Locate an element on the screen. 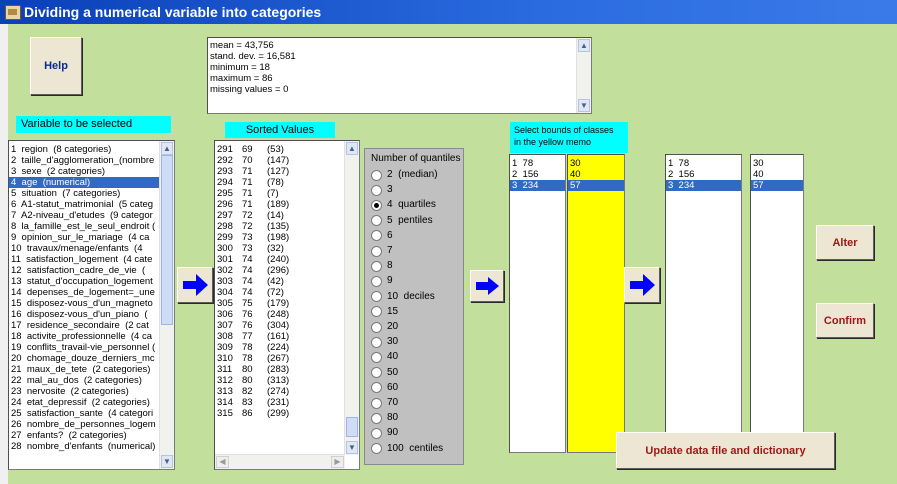 Image resolution: width=897 pixels, height=484 pixels. quantile-option: 7 is located at coordinates (382, 251).